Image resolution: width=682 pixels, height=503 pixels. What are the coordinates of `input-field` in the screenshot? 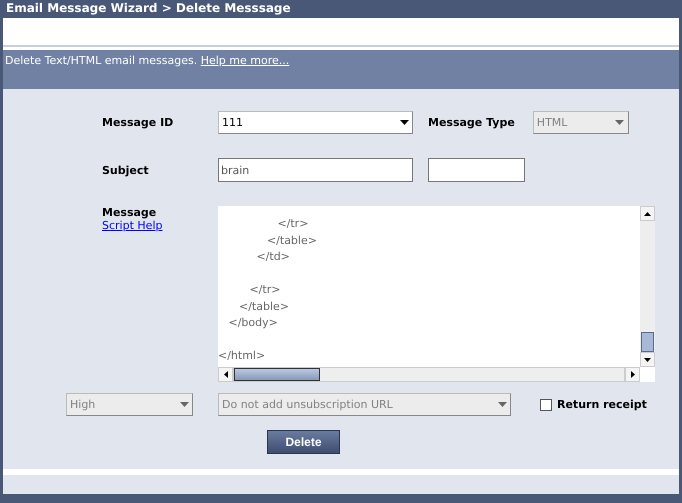 It's located at (476, 170).